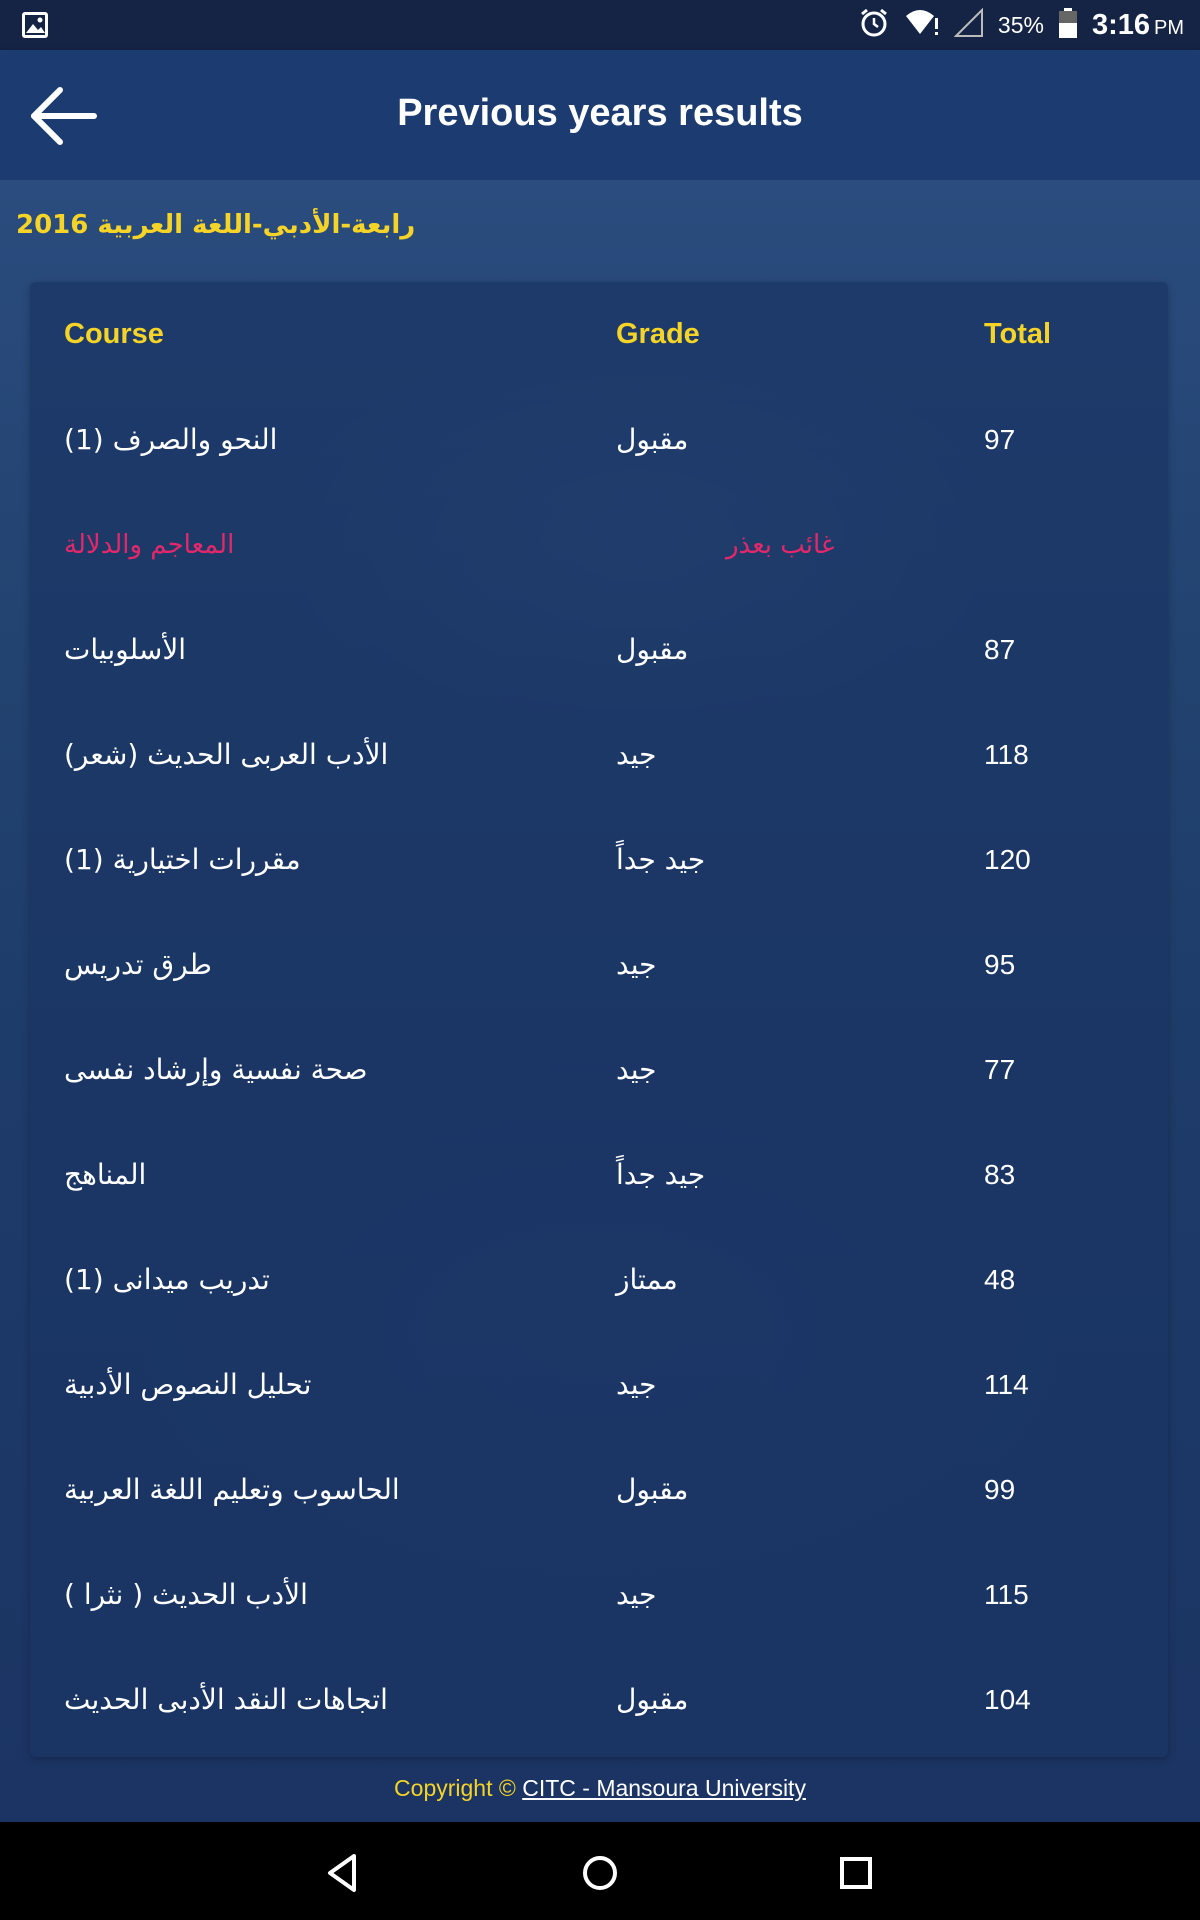 The image size is (1200, 1920). I want to click on course-name: المعاجم والدلالة, so click(149, 544).